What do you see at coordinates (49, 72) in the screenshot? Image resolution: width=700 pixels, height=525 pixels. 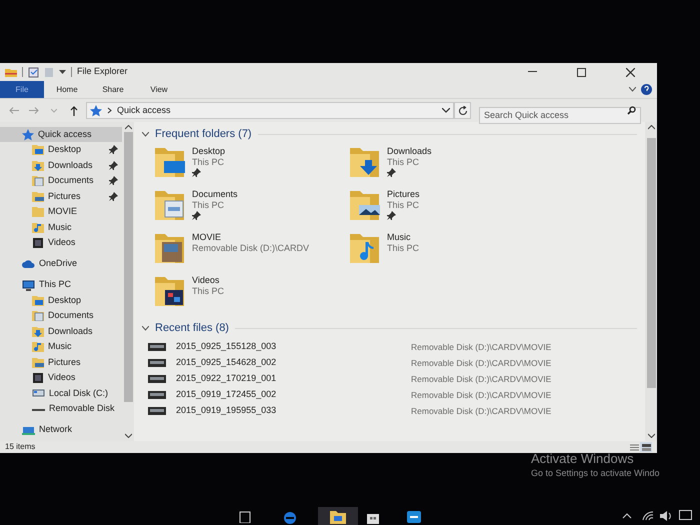 I see `new-folder-icon` at bounding box center [49, 72].